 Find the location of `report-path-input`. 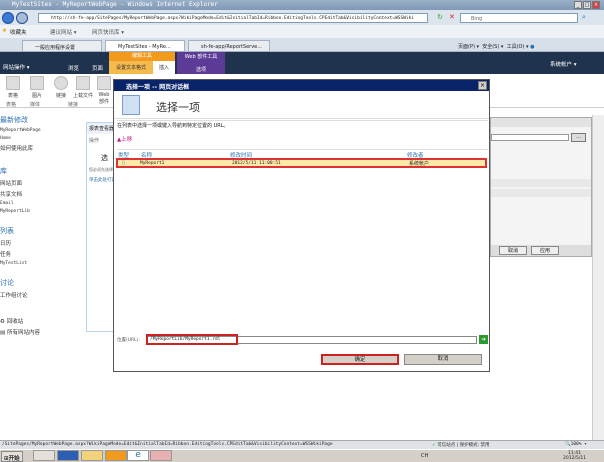

report-path-input is located at coordinates (530, 137).